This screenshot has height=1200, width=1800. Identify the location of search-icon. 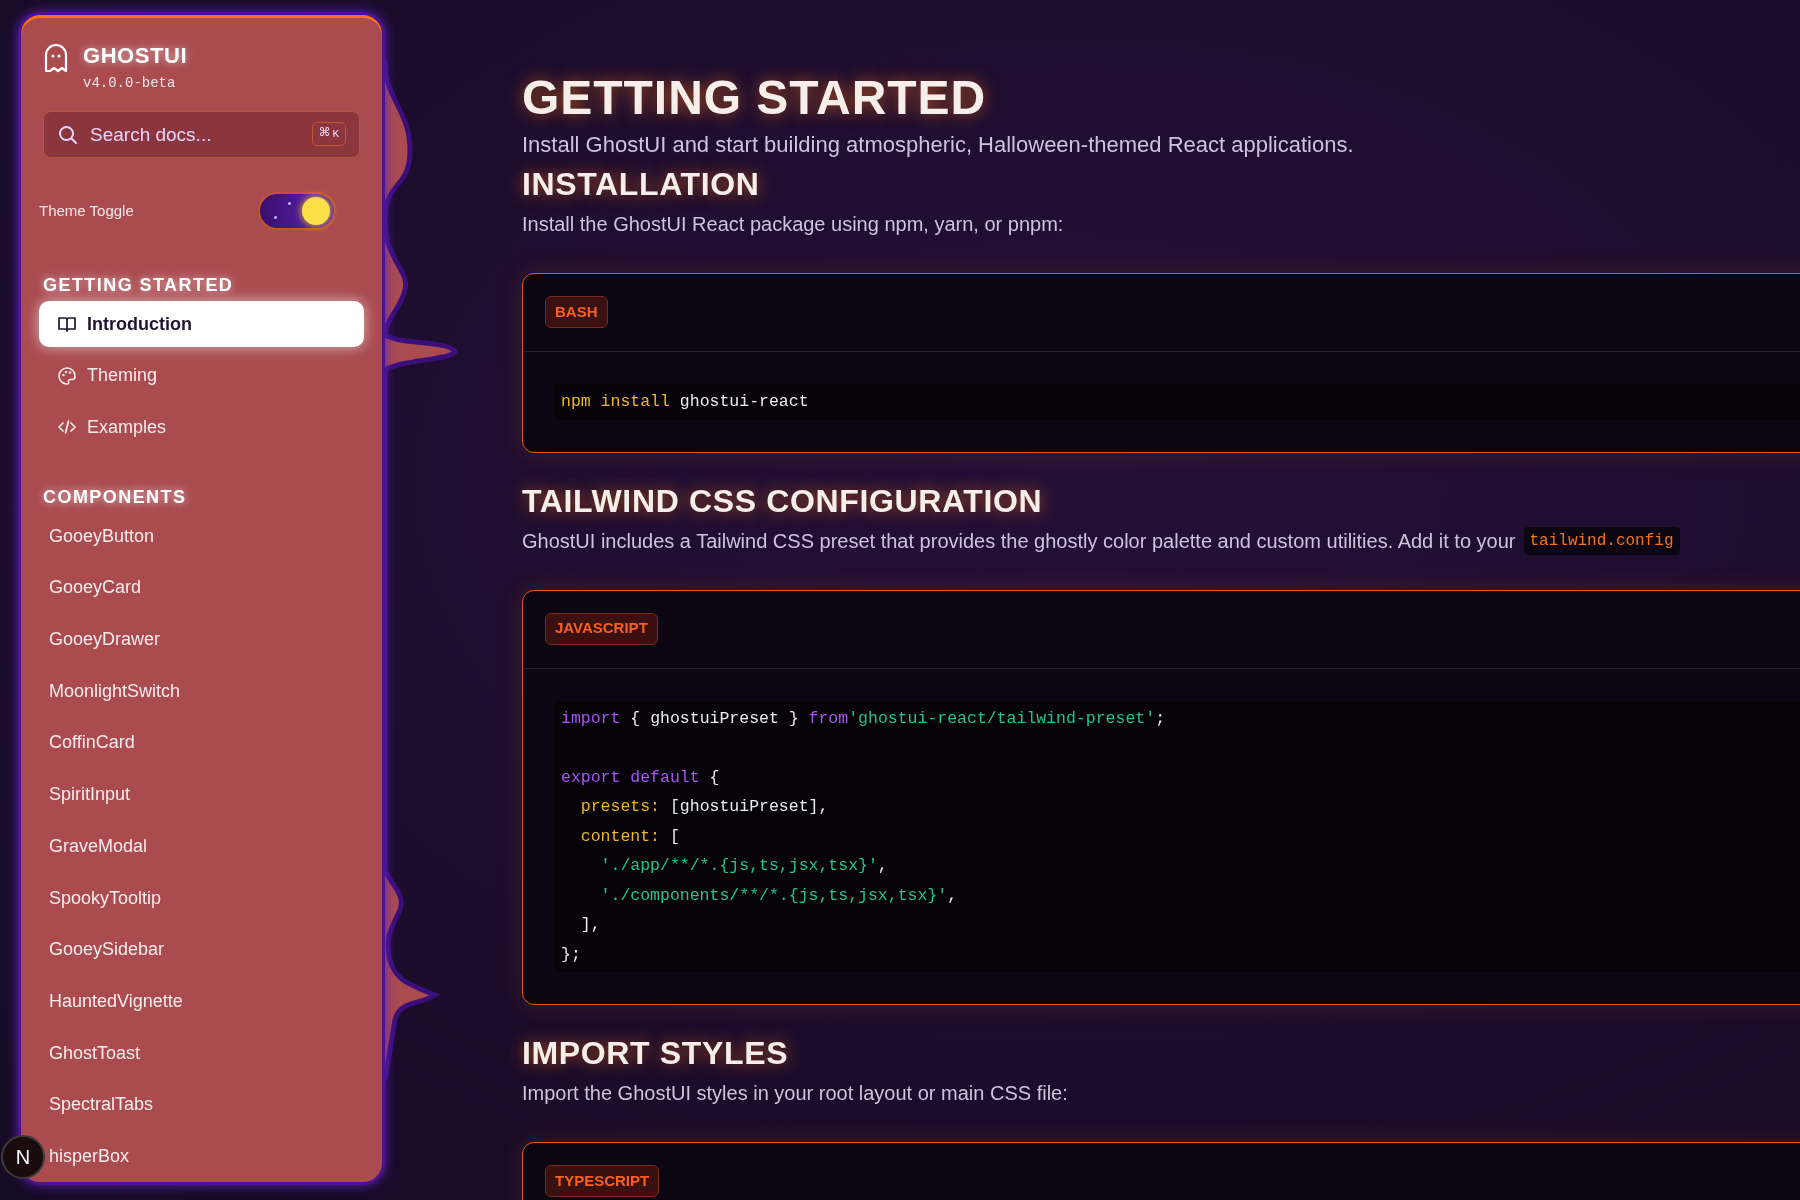
(68, 135).